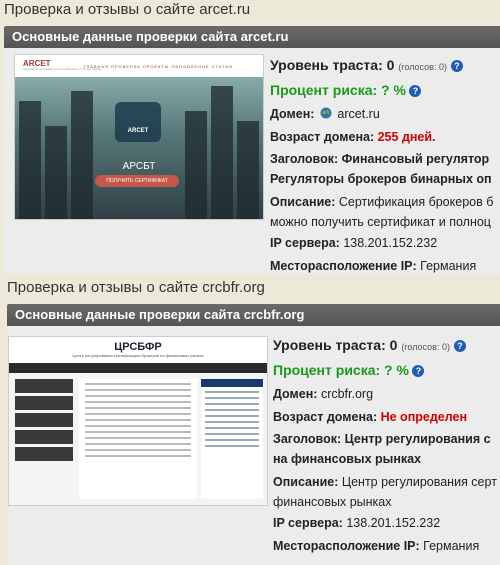 The width and height of the screenshot is (500, 565). I want to click on thumb-cta: ПОЛУЧИТЬ СЕРТИФИКАТ, so click(137, 181).